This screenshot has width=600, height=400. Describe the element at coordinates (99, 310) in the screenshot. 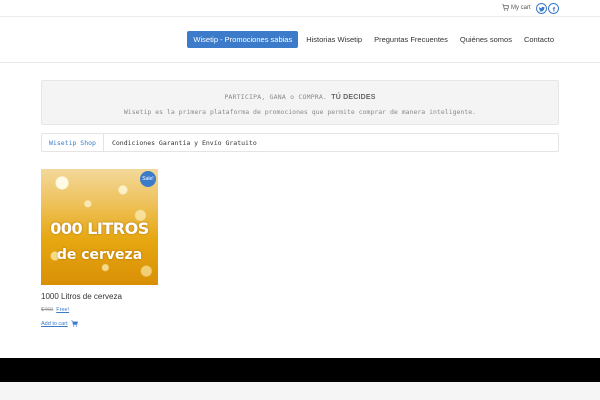

I see `product-price: $460 Free!` at that location.